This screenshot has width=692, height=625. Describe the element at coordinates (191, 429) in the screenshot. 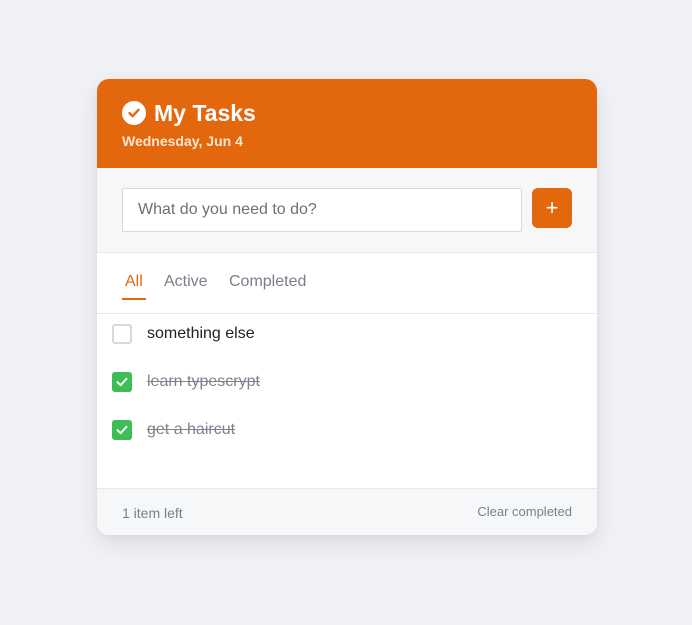

I see `task-label: get a haircut` at that location.